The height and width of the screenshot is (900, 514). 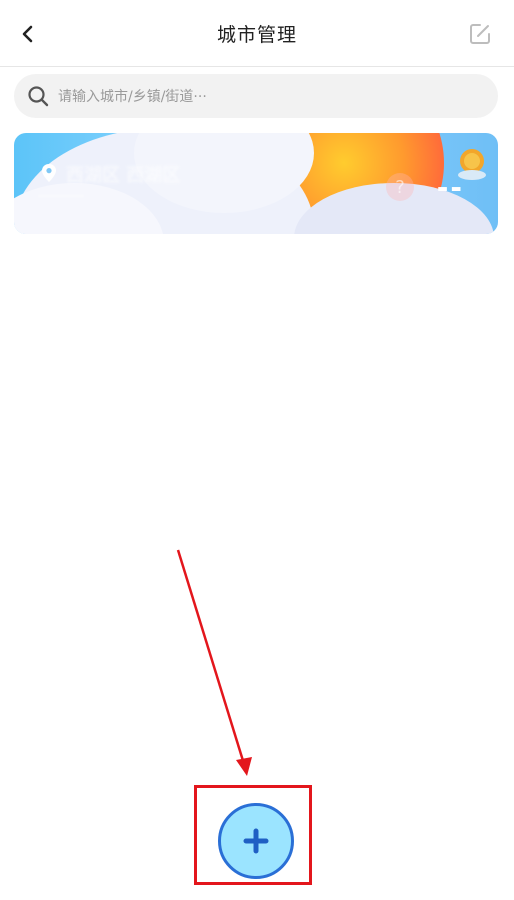 I want to click on add-city-button, so click(x=256, y=841).